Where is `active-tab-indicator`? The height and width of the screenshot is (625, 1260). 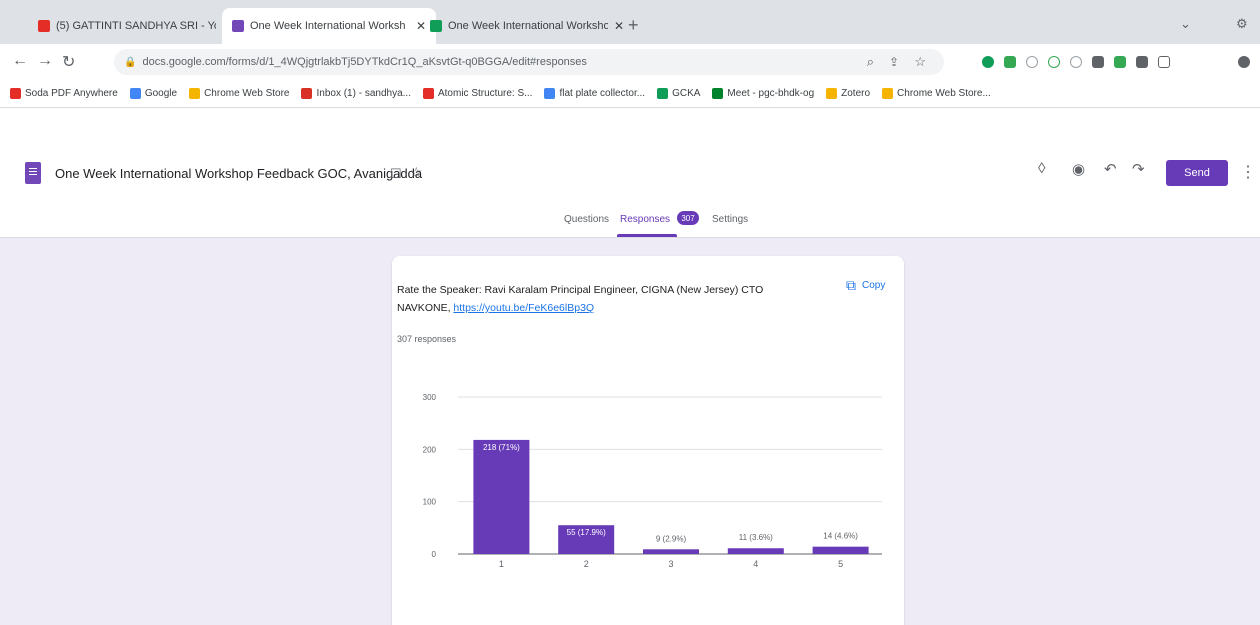 active-tab-indicator is located at coordinates (647, 235).